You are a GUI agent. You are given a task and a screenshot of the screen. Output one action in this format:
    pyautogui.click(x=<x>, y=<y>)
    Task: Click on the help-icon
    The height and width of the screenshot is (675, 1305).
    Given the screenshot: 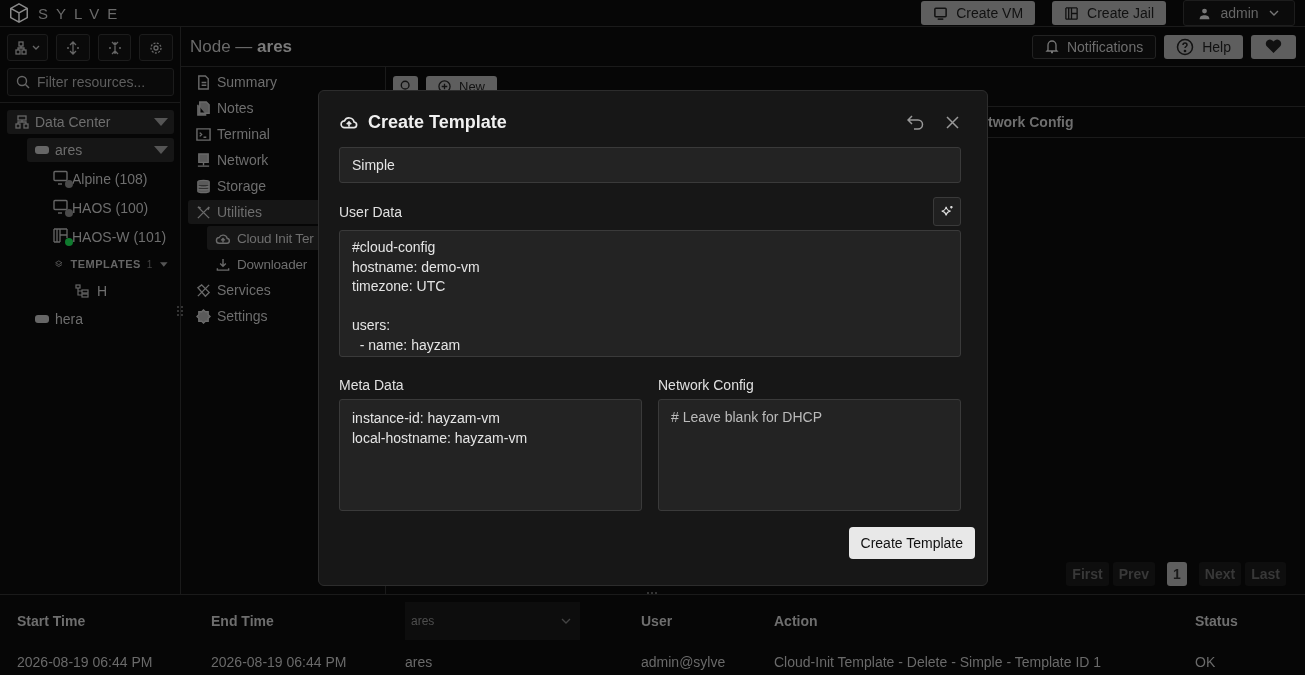 What is the action you would take?
    pyautogui.click(x=1185, y=46)
    